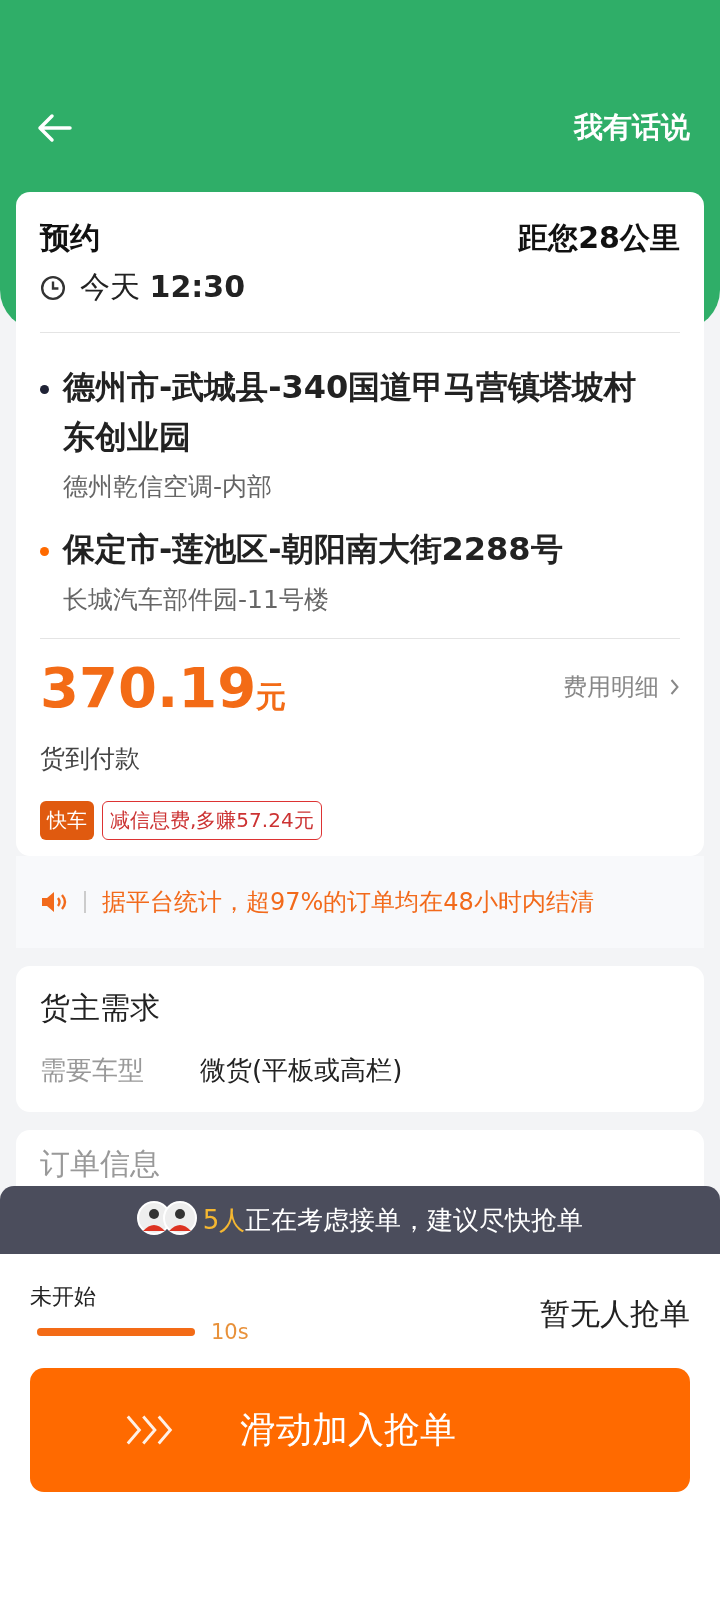  I want to click on field-value: 微货(平板或高栏), so click(301, 1070).